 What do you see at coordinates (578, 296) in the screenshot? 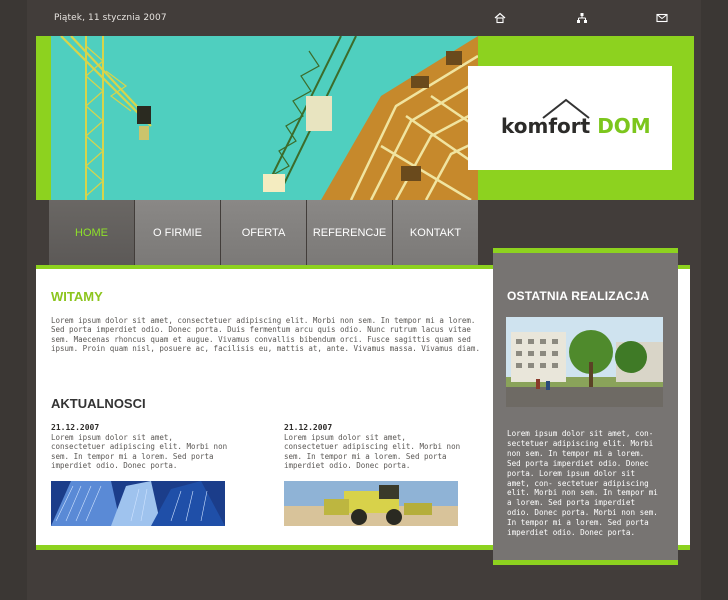
I see `sidebar-heading: OSTATNIA REALIZACJA` at bounding box center [578, 296].